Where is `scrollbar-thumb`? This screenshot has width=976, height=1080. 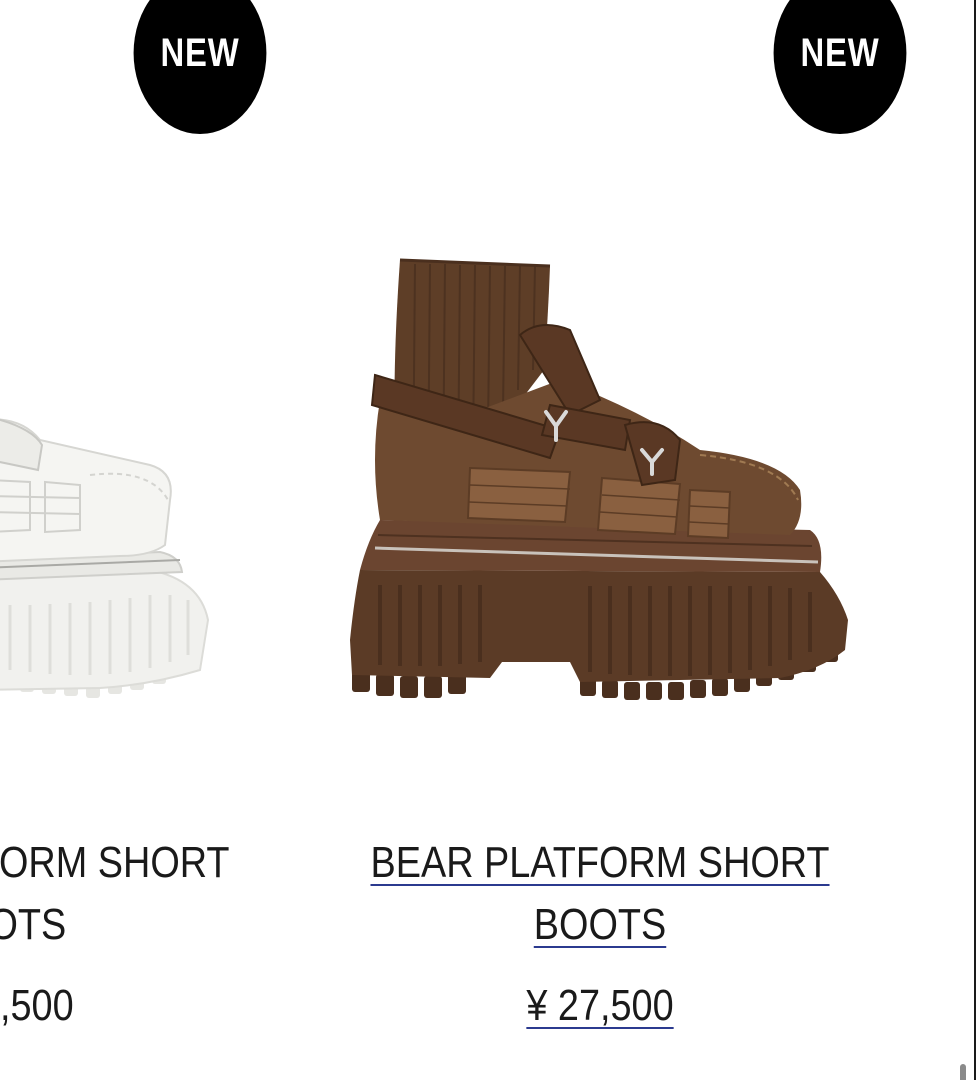 scrollbar-thumb is located at coordinates (963, 1072).